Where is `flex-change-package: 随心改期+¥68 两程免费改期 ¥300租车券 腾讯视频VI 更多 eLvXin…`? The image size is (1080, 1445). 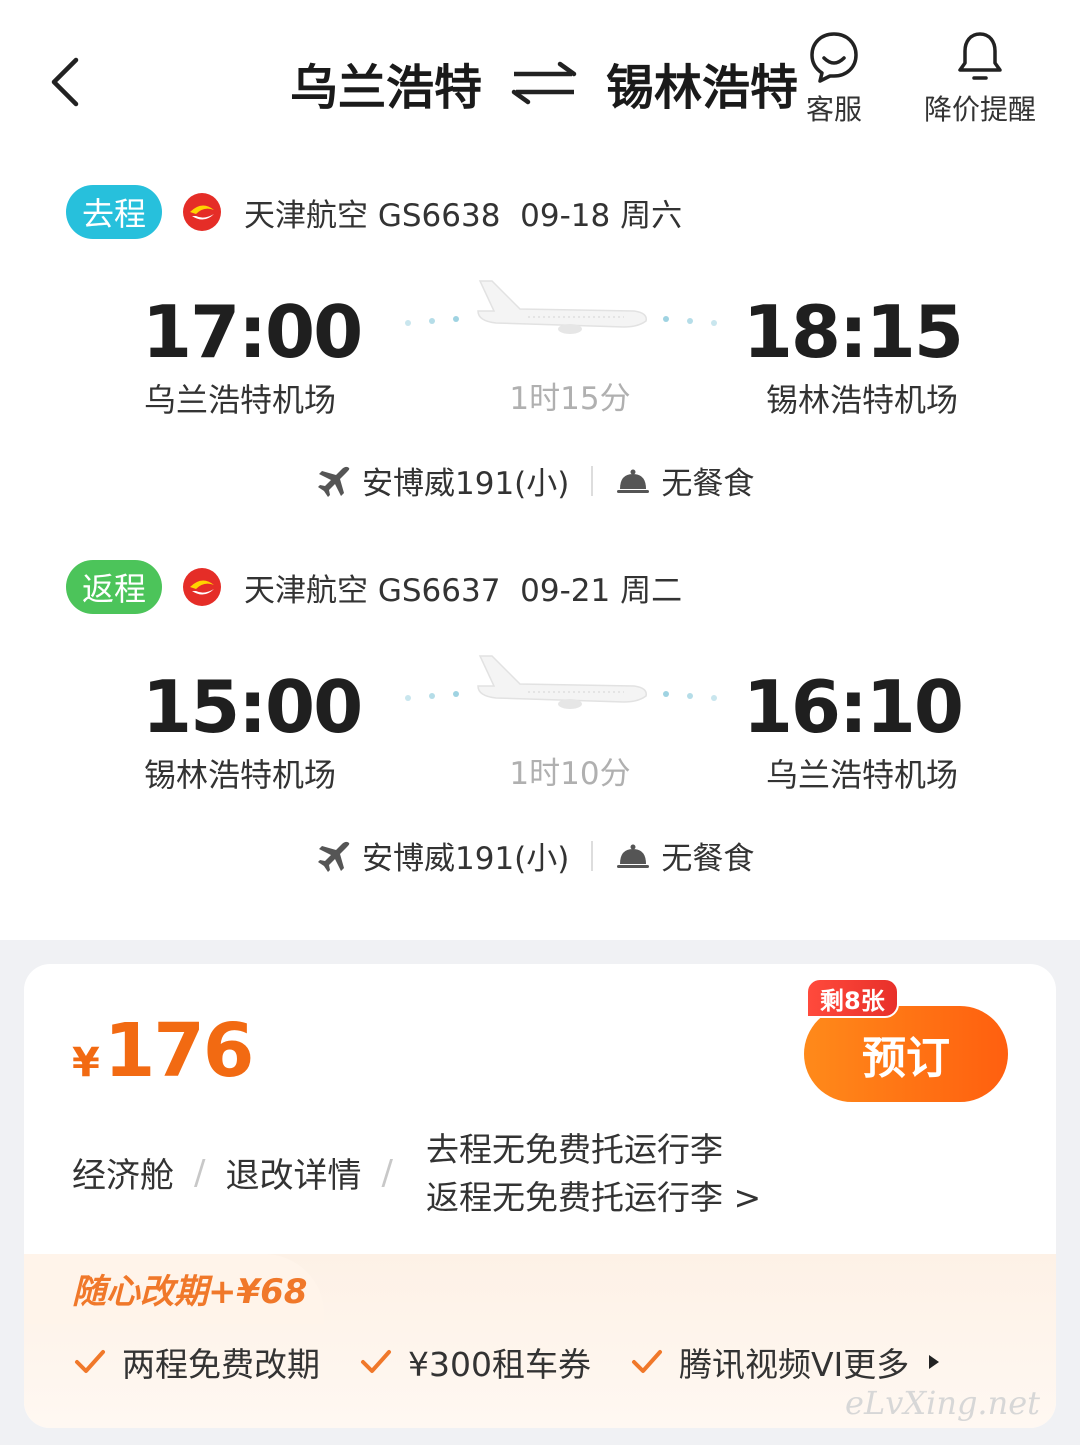 flex-change-package: 随心改期+¥68 两程免费改期 ¥300租车券 腾讯视频VI 更多 eLvXin… is located at coordinates (540, 1341).